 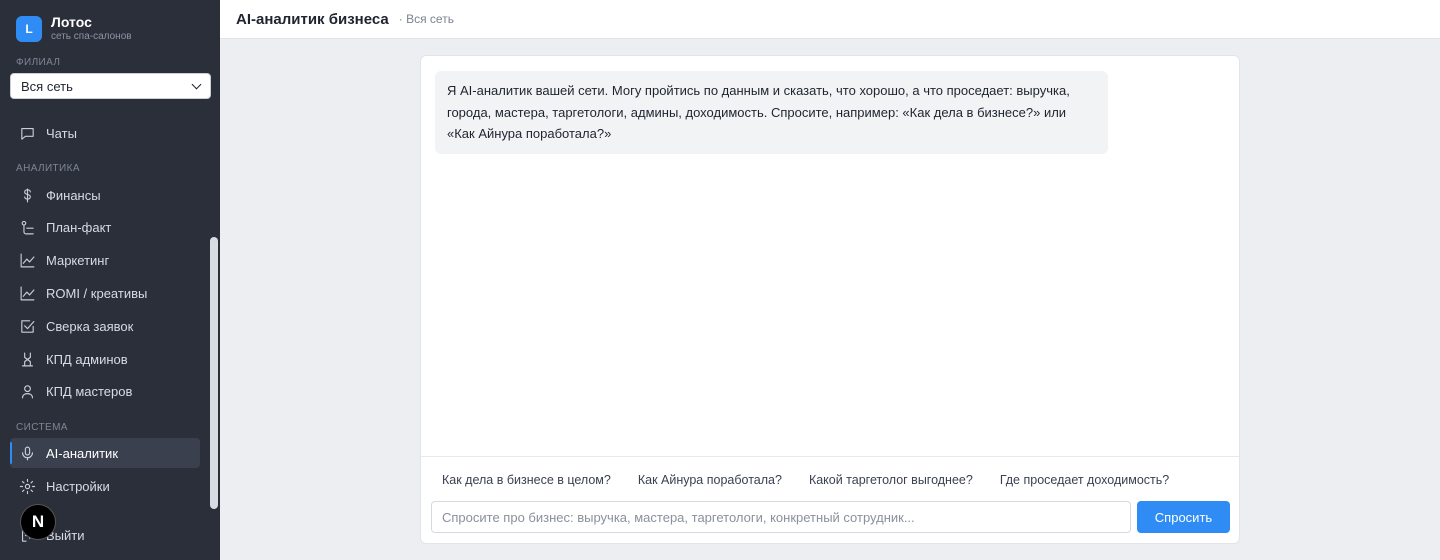 I want to click on microphone-icon, so click(x=27, y=453).